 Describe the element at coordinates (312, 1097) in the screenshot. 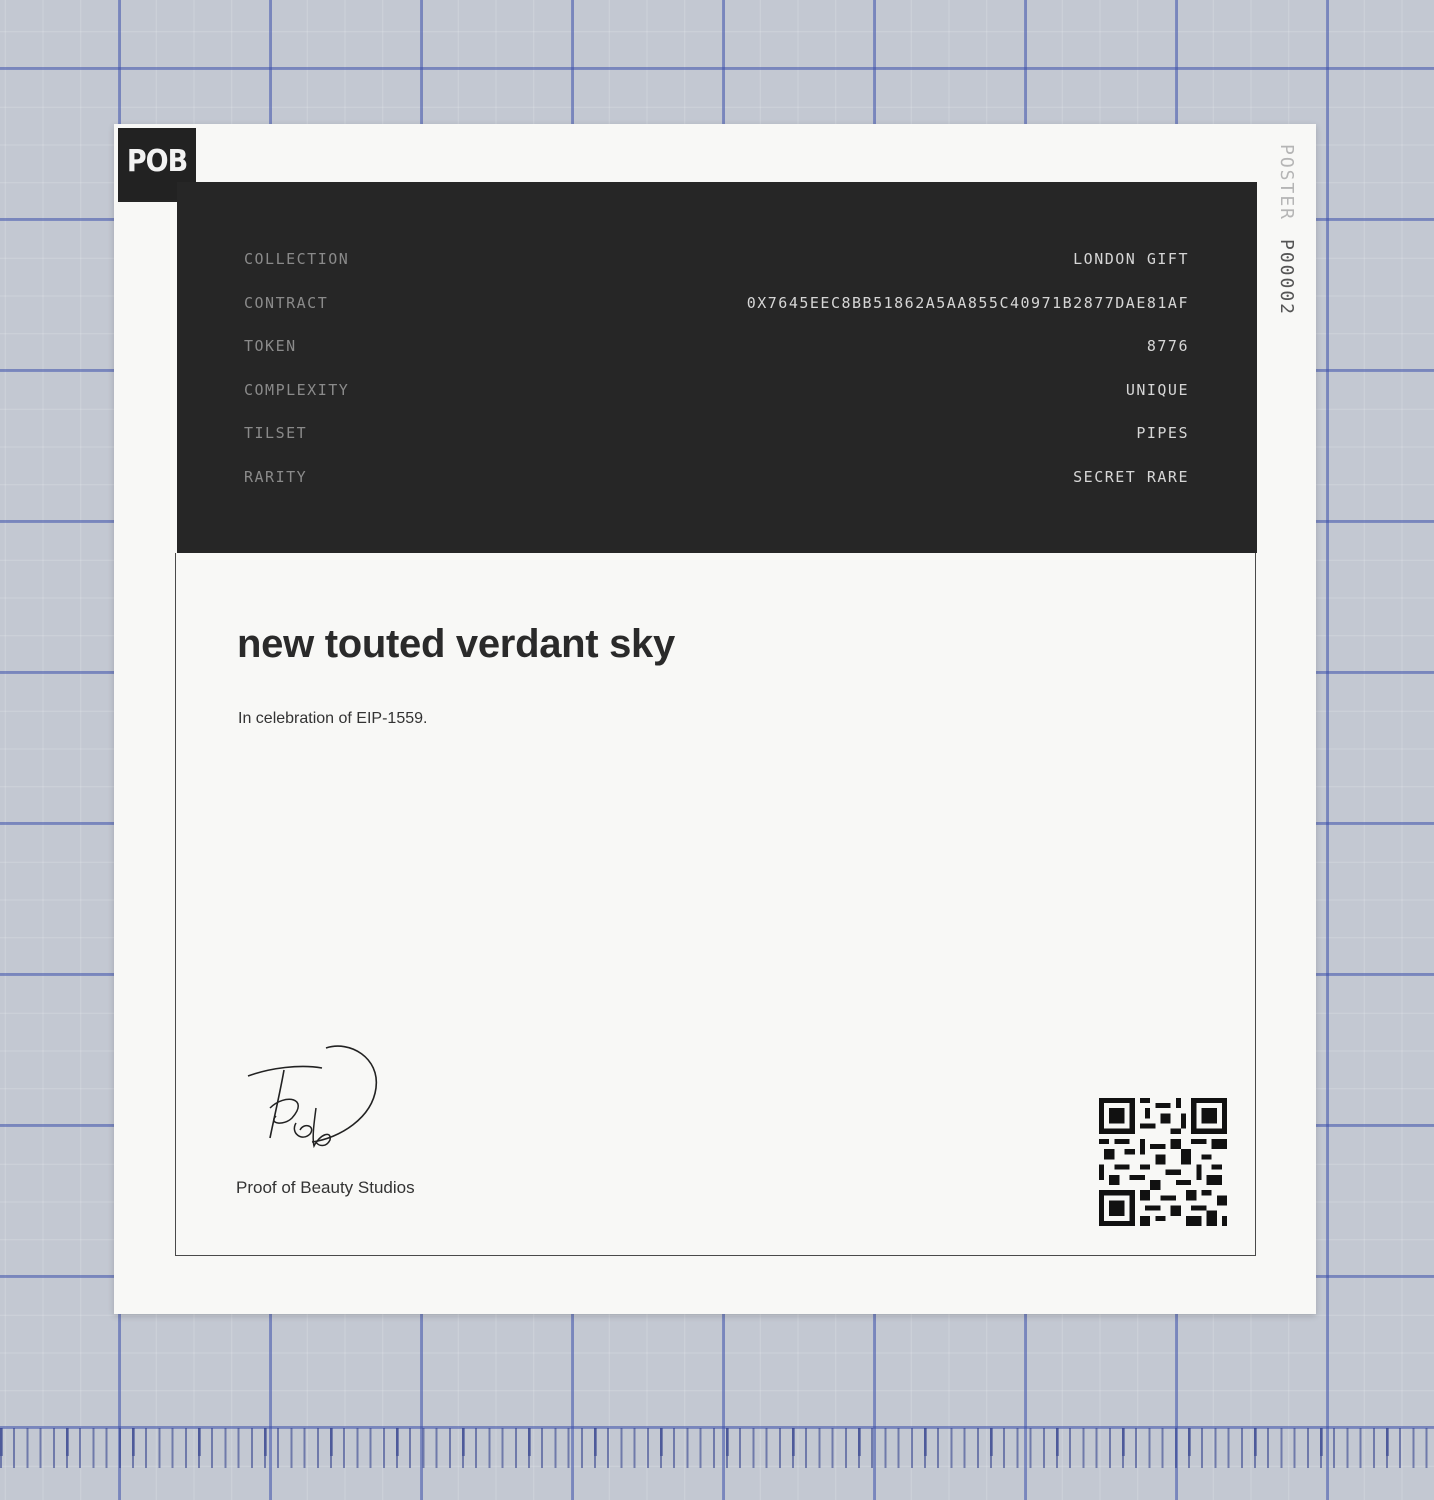

I see `signature-icon` at that location.